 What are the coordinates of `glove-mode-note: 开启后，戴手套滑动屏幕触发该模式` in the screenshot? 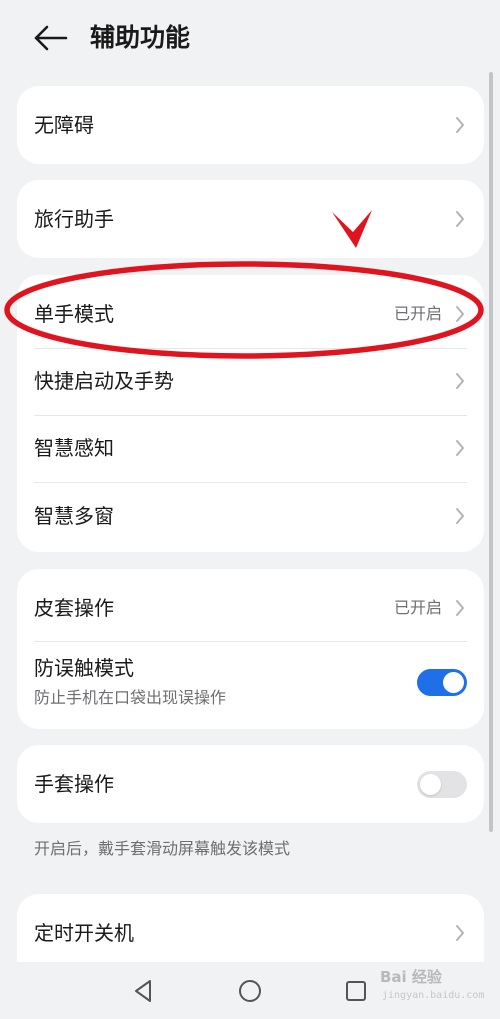 It's located at (162, 848).